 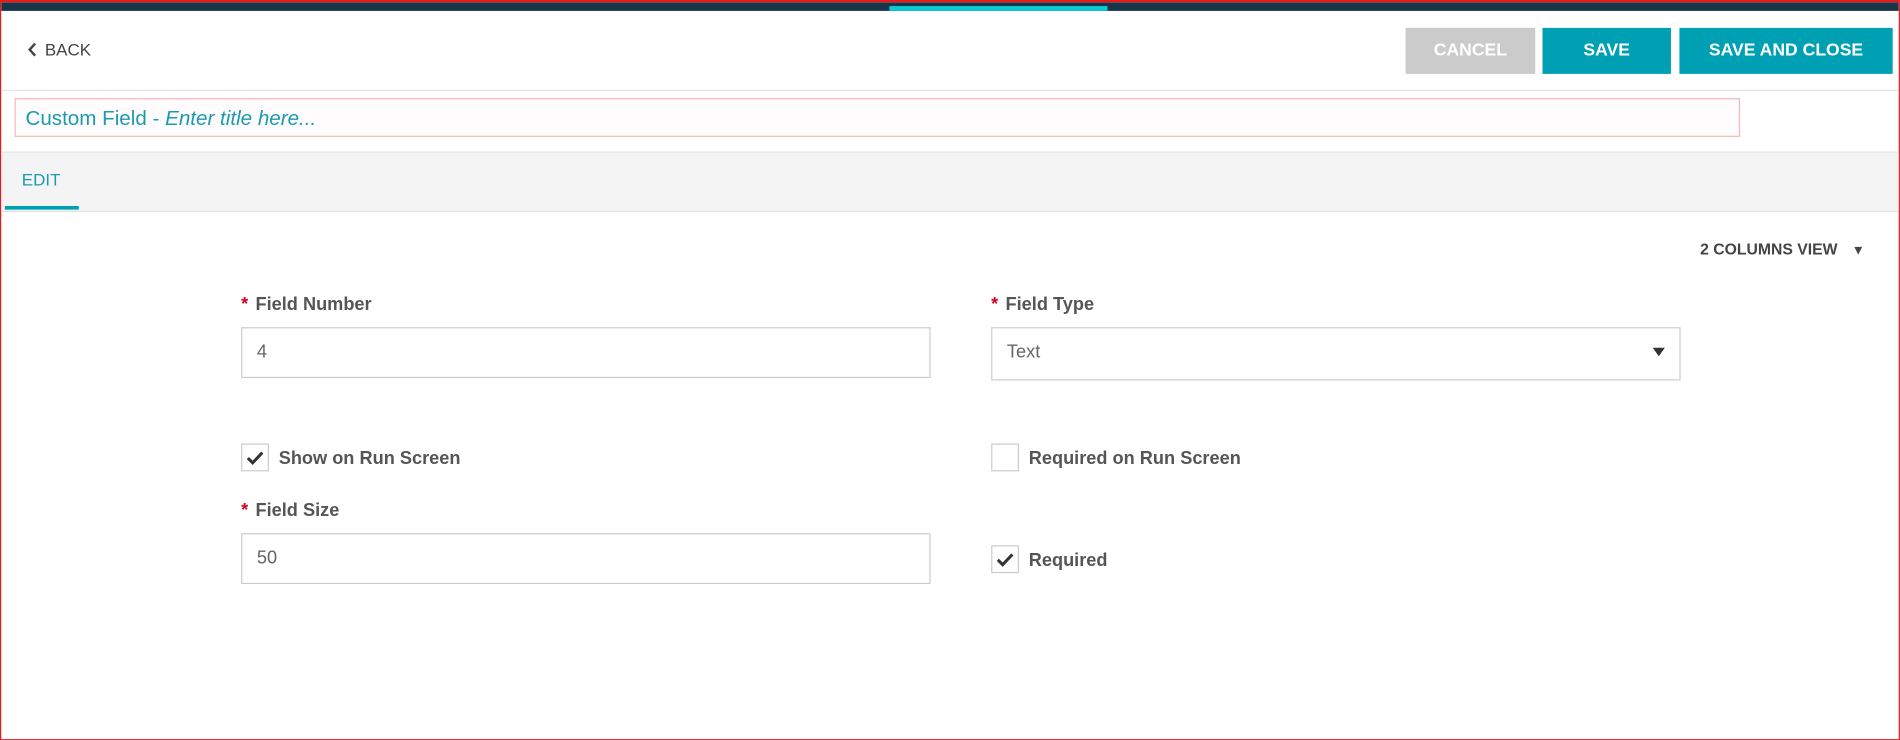 What do you see at coordinates (32, 49) in the screenshot?
I see `chevron-left-icon` at bounding box center [32, 49].